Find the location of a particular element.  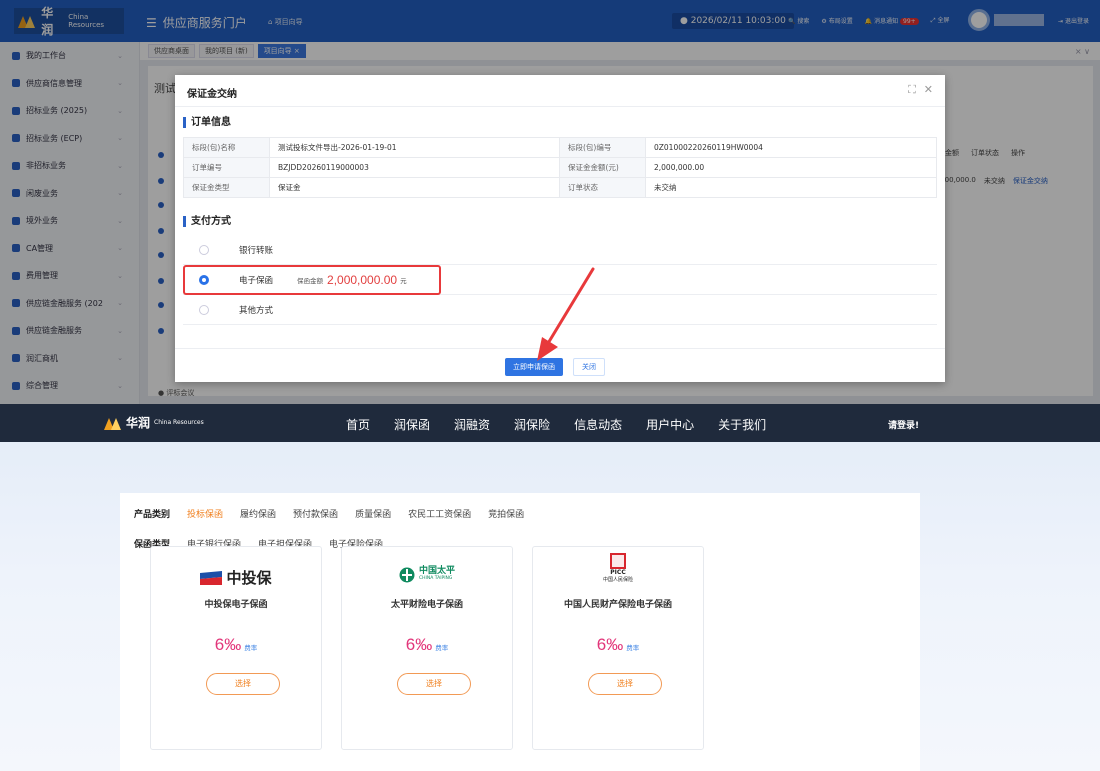

brand-logo: 中投保 is located at coordinates (236, 577).